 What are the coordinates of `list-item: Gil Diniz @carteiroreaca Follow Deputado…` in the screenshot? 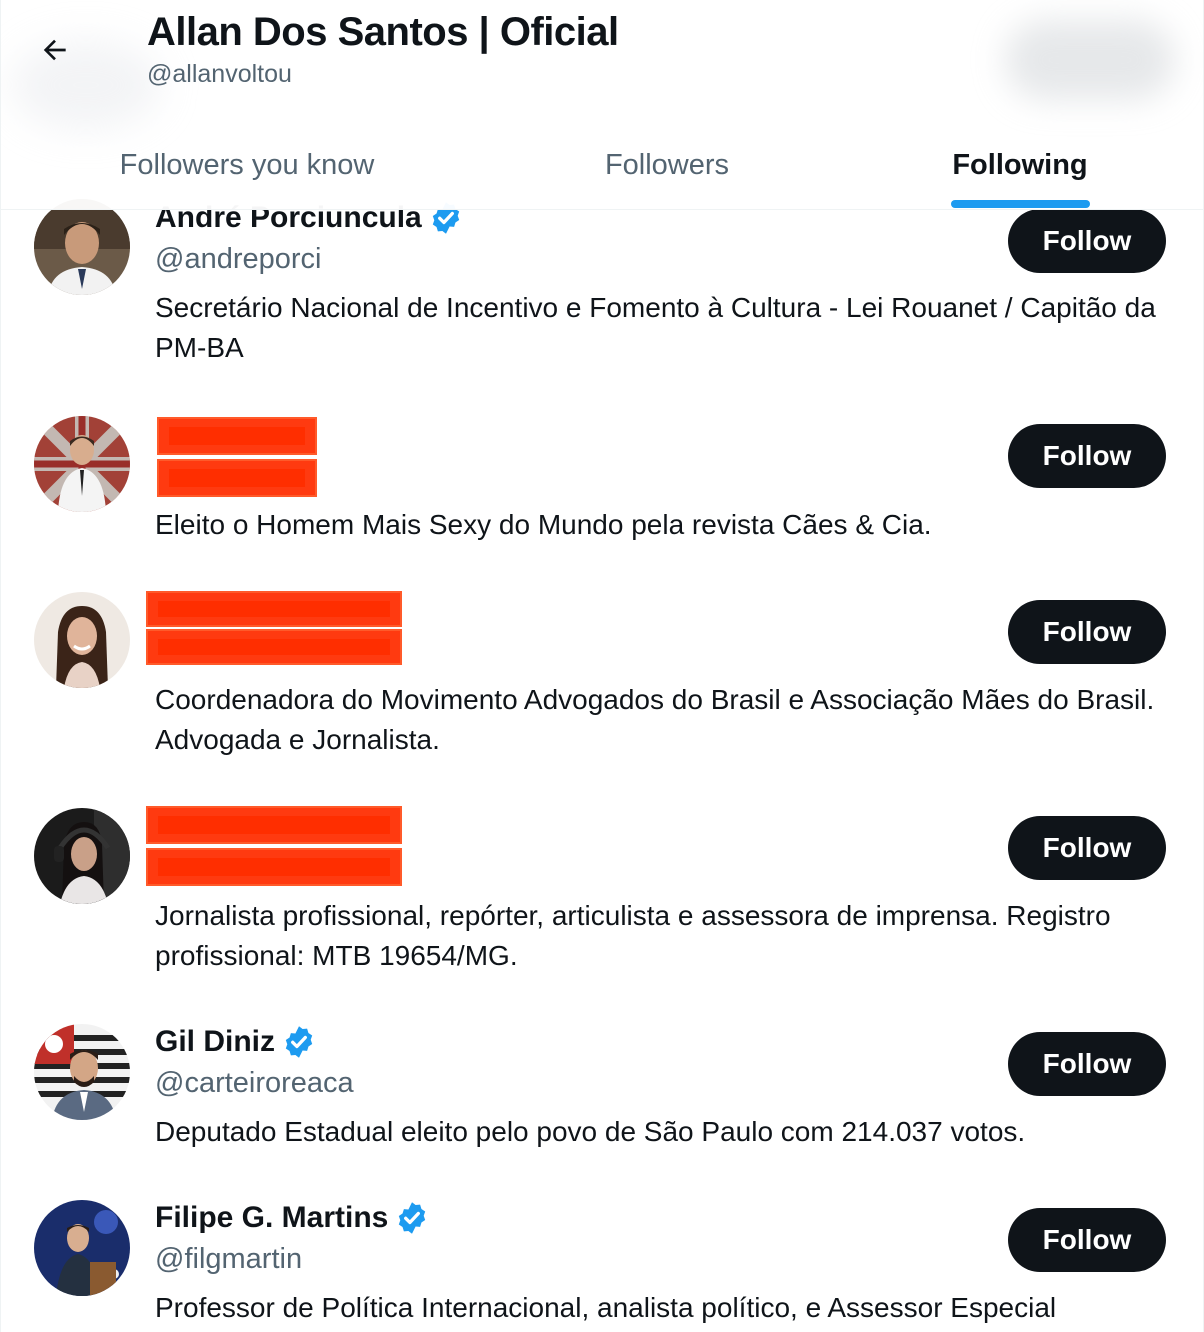 It's located at (602, 1094).